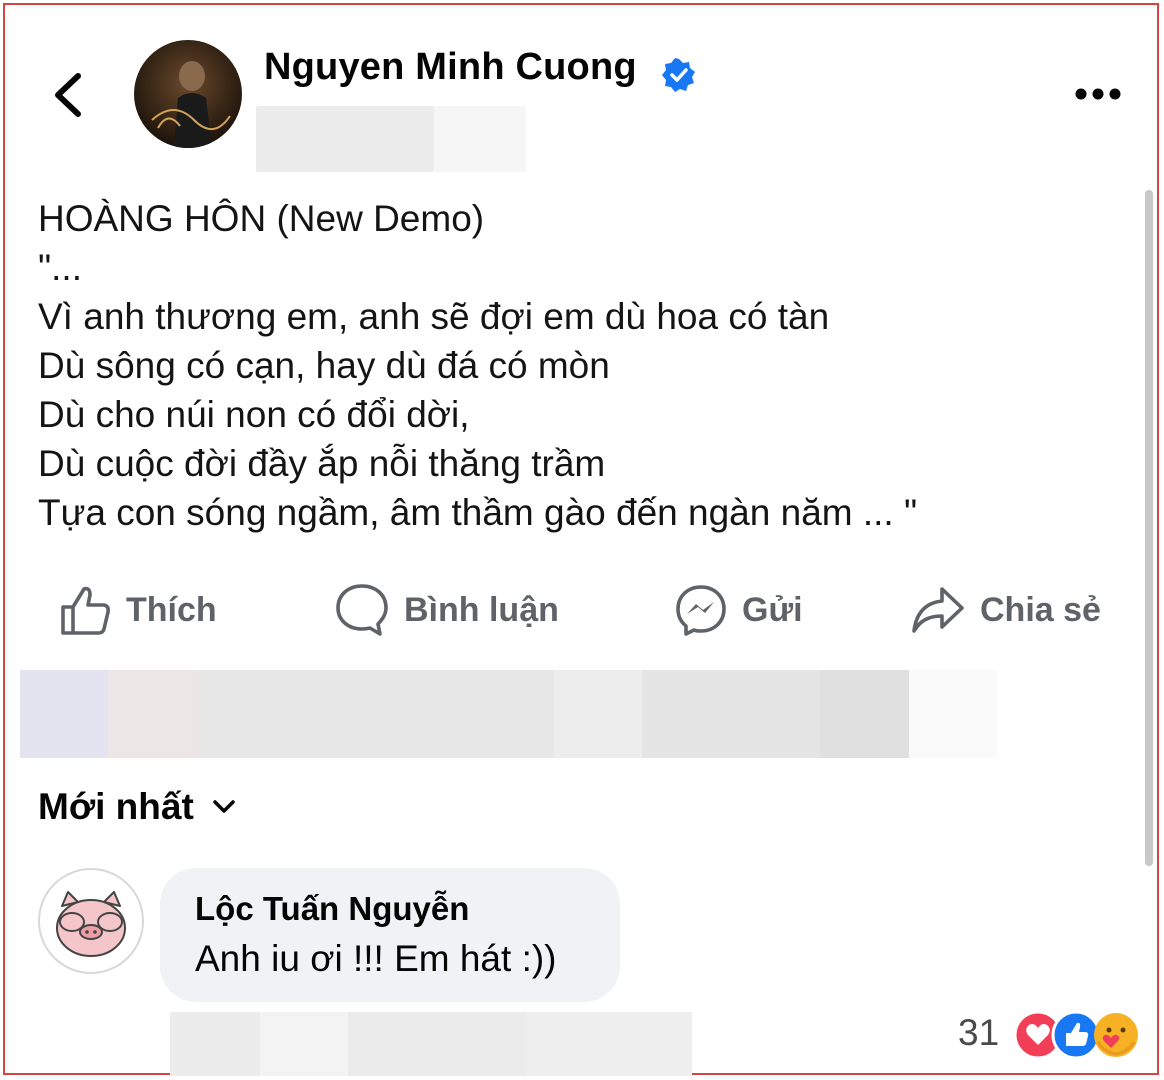 Image resolution: width=1164 pixels, height=1080 pixels. Describe the element at coordinates (481, 609) in the screenshot. I see `comment-label: Bình luận` at that location.